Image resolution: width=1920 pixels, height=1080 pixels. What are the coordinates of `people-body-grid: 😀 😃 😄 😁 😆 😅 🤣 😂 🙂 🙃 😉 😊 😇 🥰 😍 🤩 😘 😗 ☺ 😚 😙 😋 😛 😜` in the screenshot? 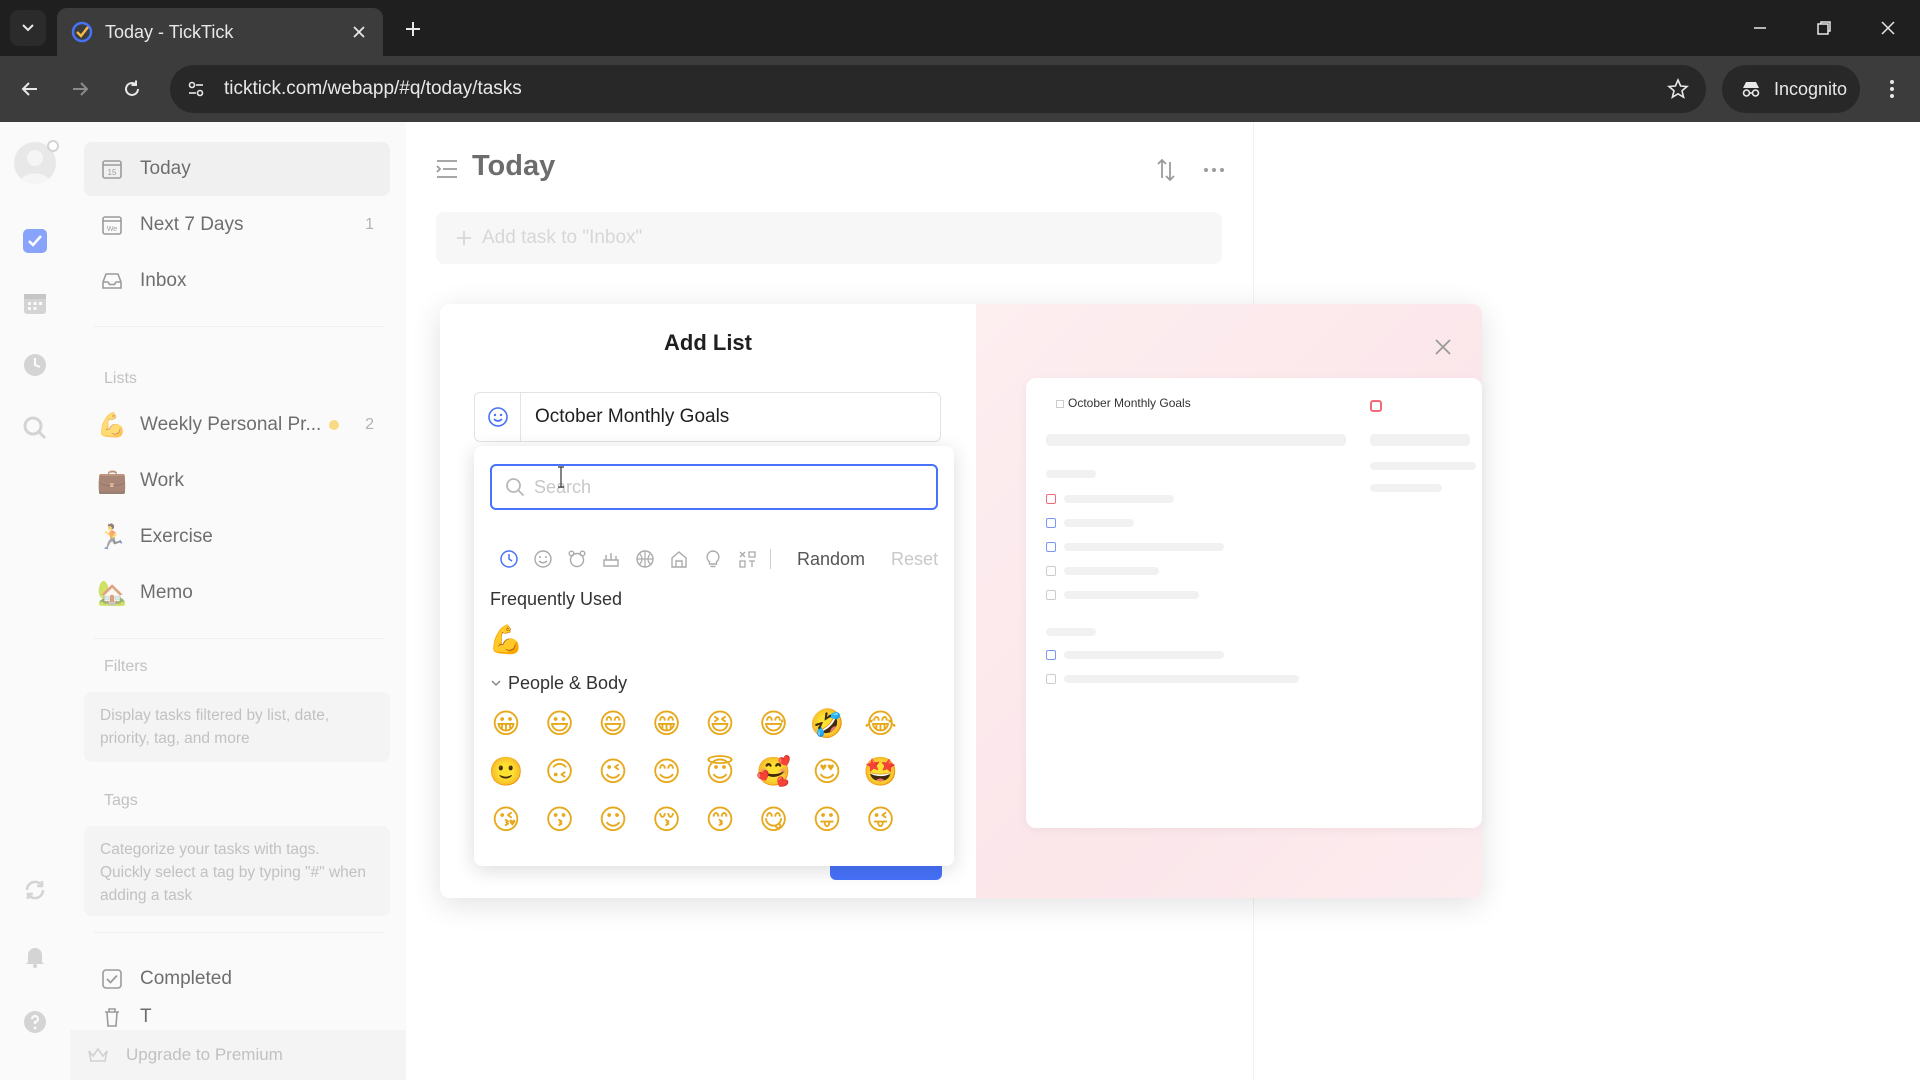 It's located at (711, 772).